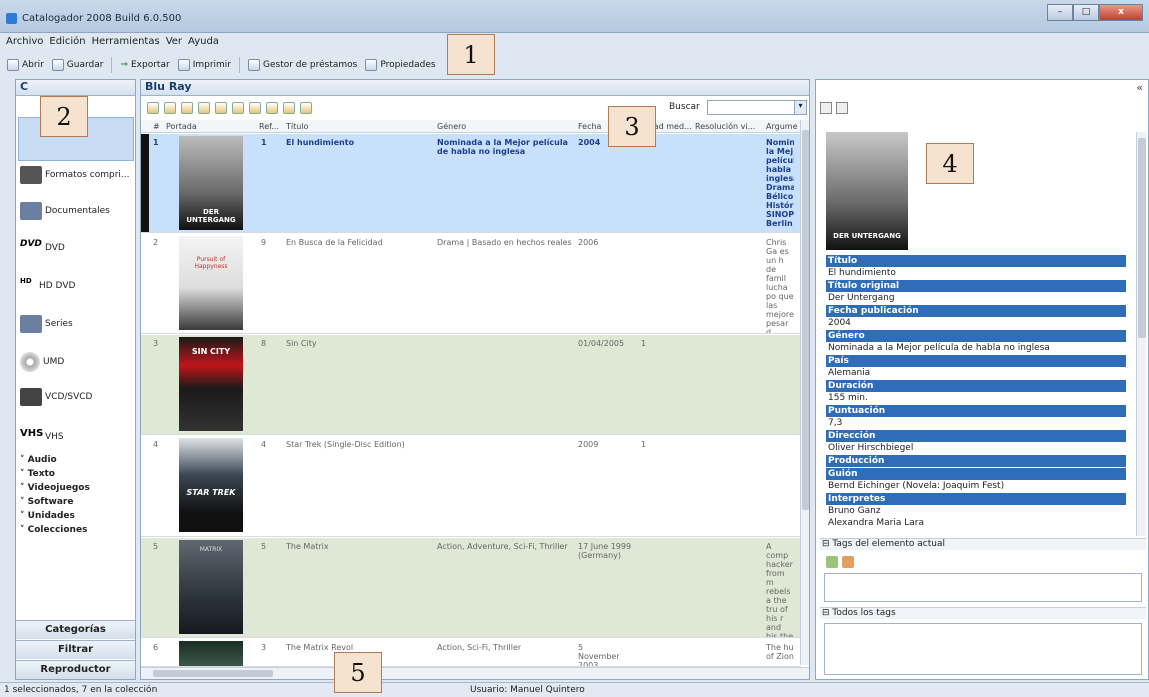 The height and width of the screenshot is (697, 1149). I want to click on delete-item-icon, so click(187, 108).